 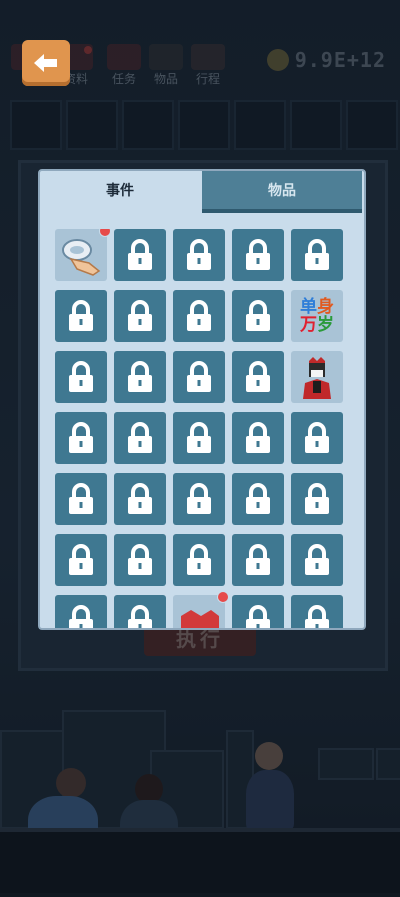 I want to click on money-display: 9.9E+12, so click(x=326, y=60).